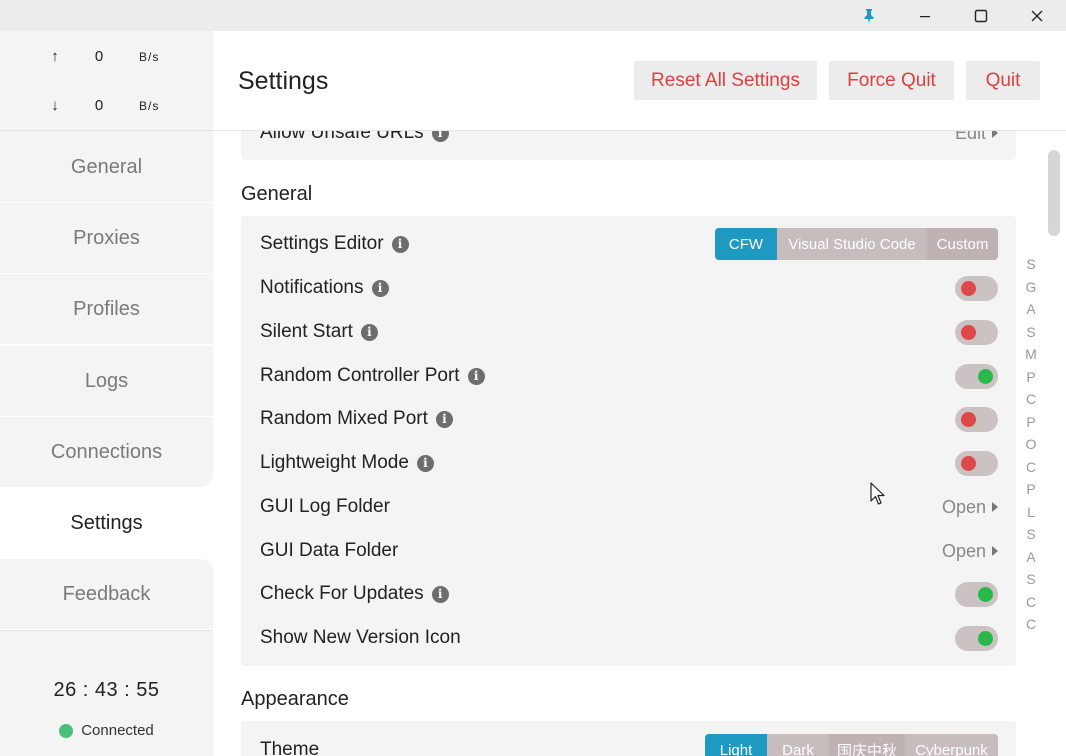  I want to click on force-quit-button: Force Quit, so click(891, 80).